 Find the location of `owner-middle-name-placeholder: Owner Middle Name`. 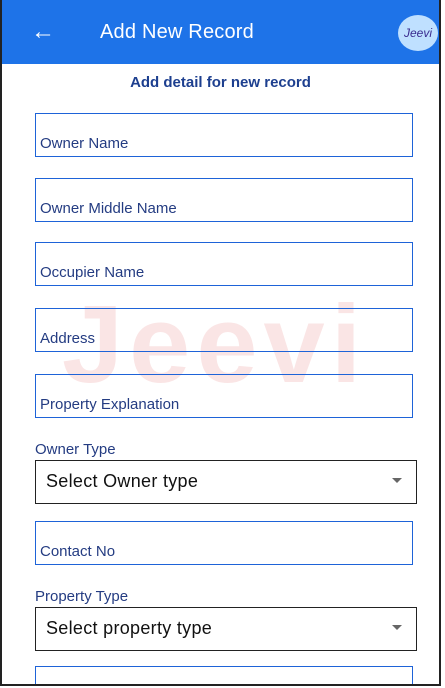

owner-middle-name-placeholder: Owner Middle Name is located at coordinates (108, 208).